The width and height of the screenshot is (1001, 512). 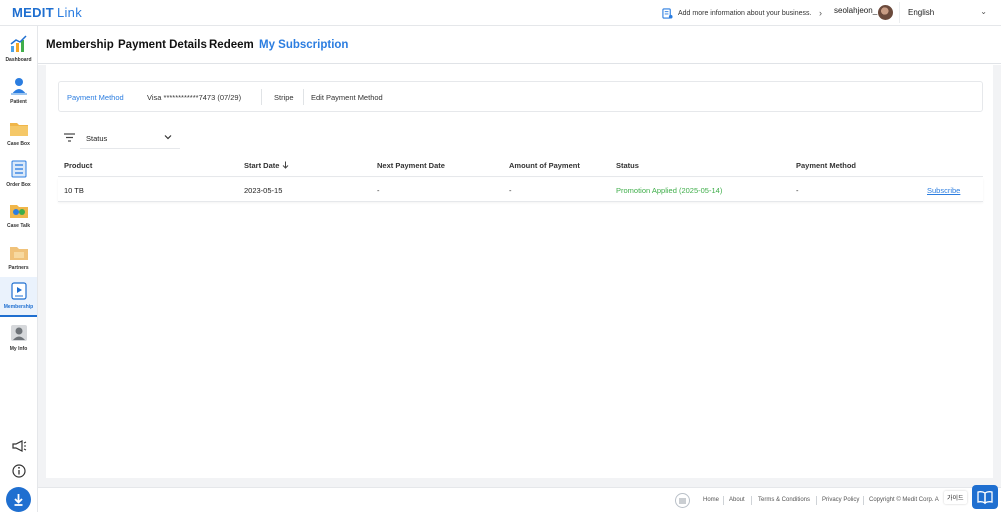 What do you see at coordinates (80, 45) in the screenshot?
I see `tab-membership: Membership` at bounding box center [80, 45].